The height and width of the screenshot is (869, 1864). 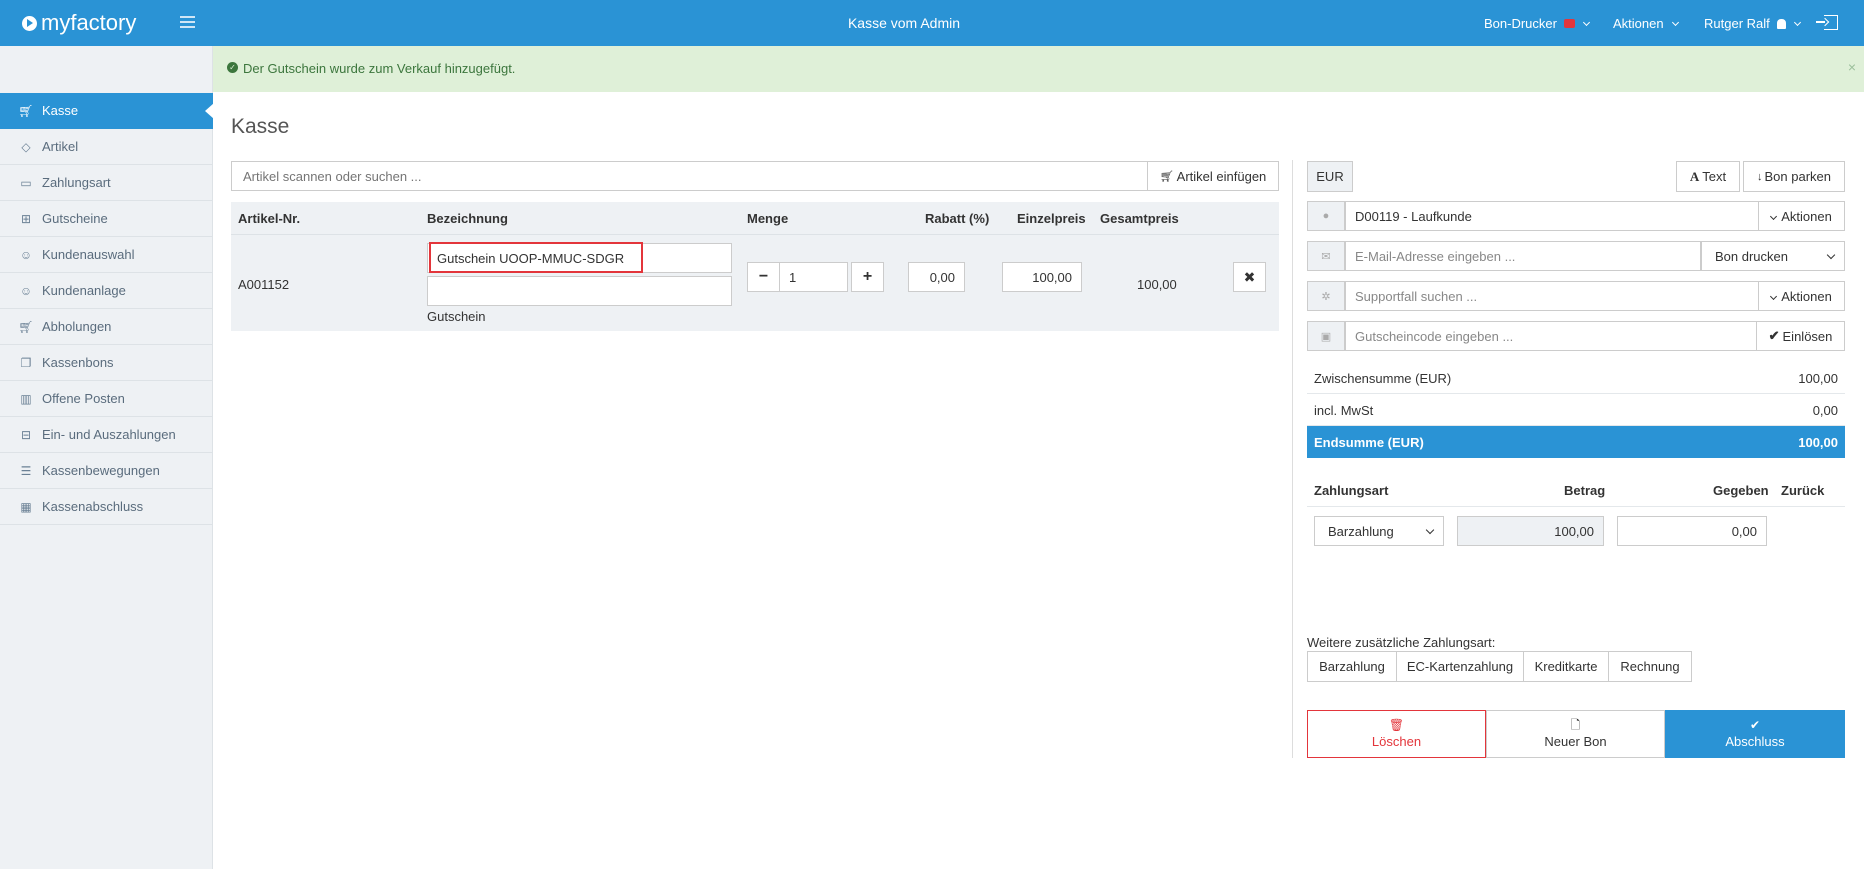 What do you see at coordinates (1827, 22) in the screenshot?
I see `logout-icon` at bounding box center [1827, 22].